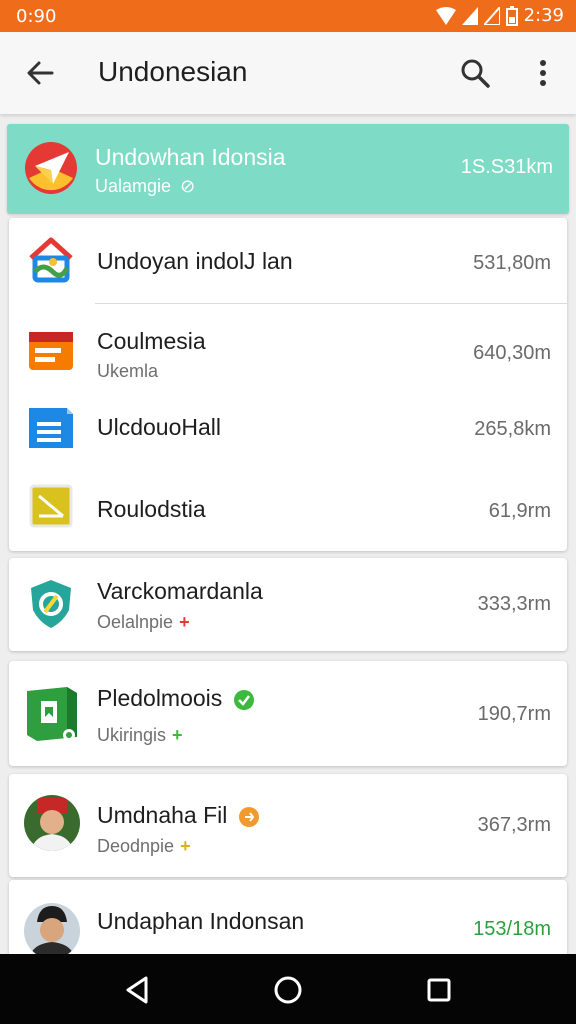 Image resolution: width=576 pixels, height=1024 pixels. What do you see at coordinates (180, 591) in the screenshot?
I see `list-item-name: Varckomardanla` at bounding box center [180, 591].